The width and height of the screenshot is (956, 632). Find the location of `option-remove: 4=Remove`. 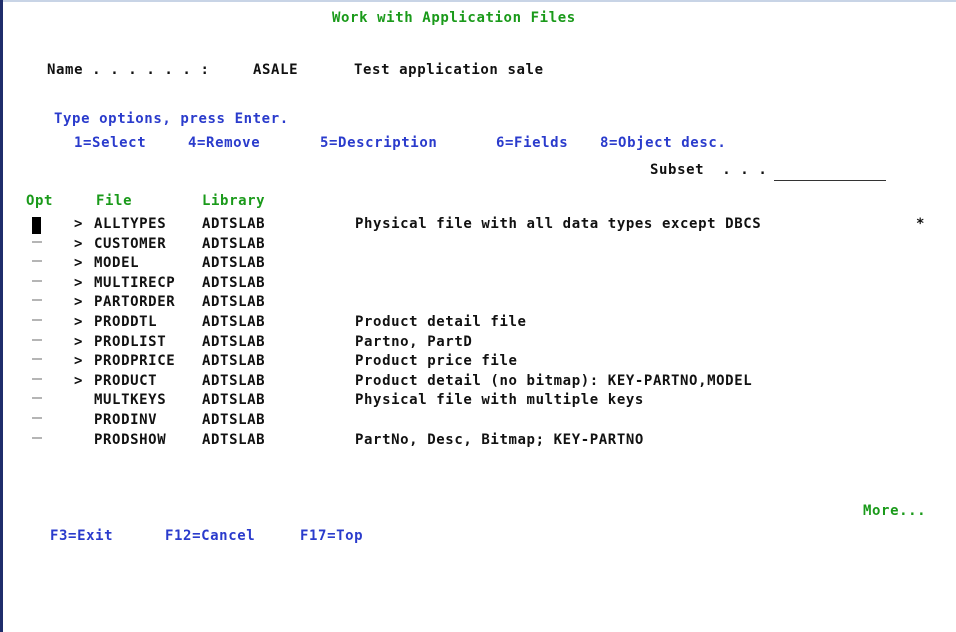

option-remove: 4=Remove is located at coordinates (224, 143).